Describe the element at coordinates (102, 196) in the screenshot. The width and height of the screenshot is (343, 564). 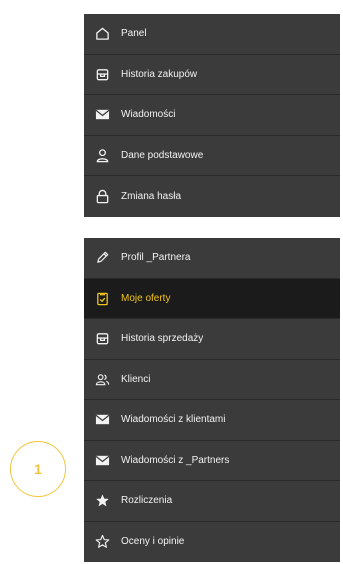
I see `lock-icon` at that location.